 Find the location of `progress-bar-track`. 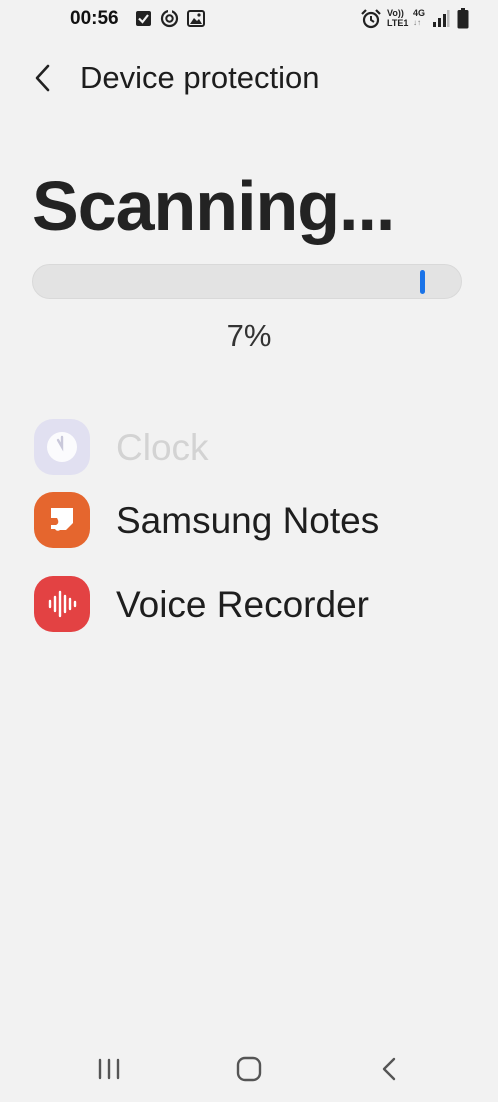

progress-bar-track is located at coordinates (247, 281).